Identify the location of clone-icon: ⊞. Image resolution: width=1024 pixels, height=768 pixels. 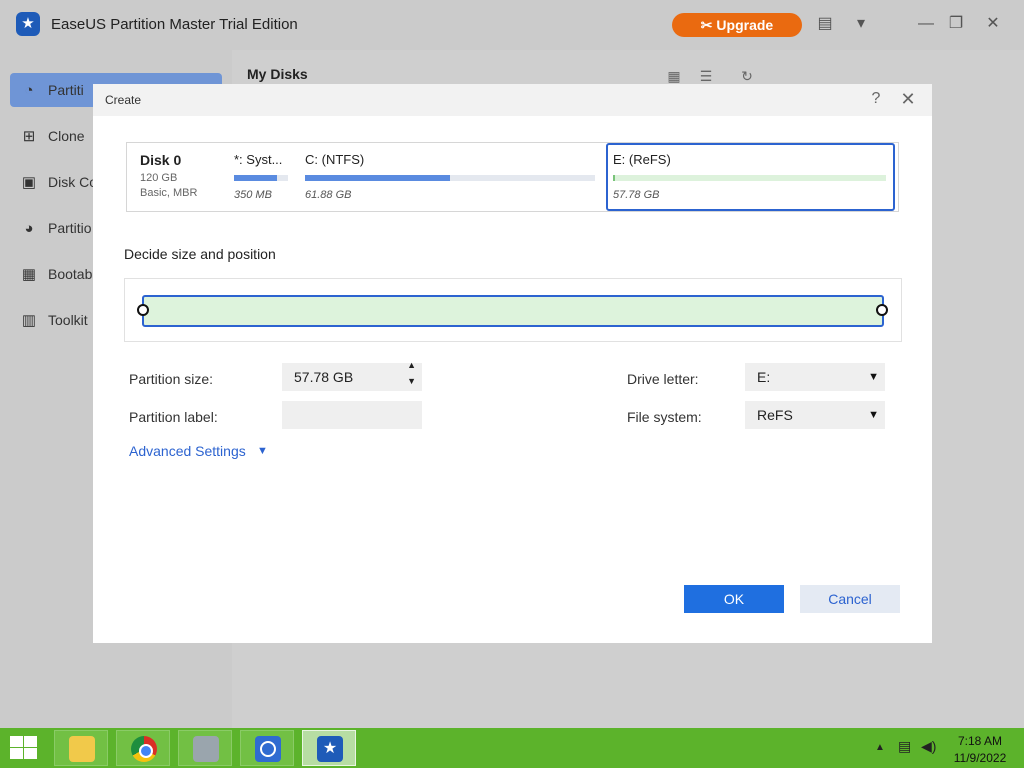
(29, 136).